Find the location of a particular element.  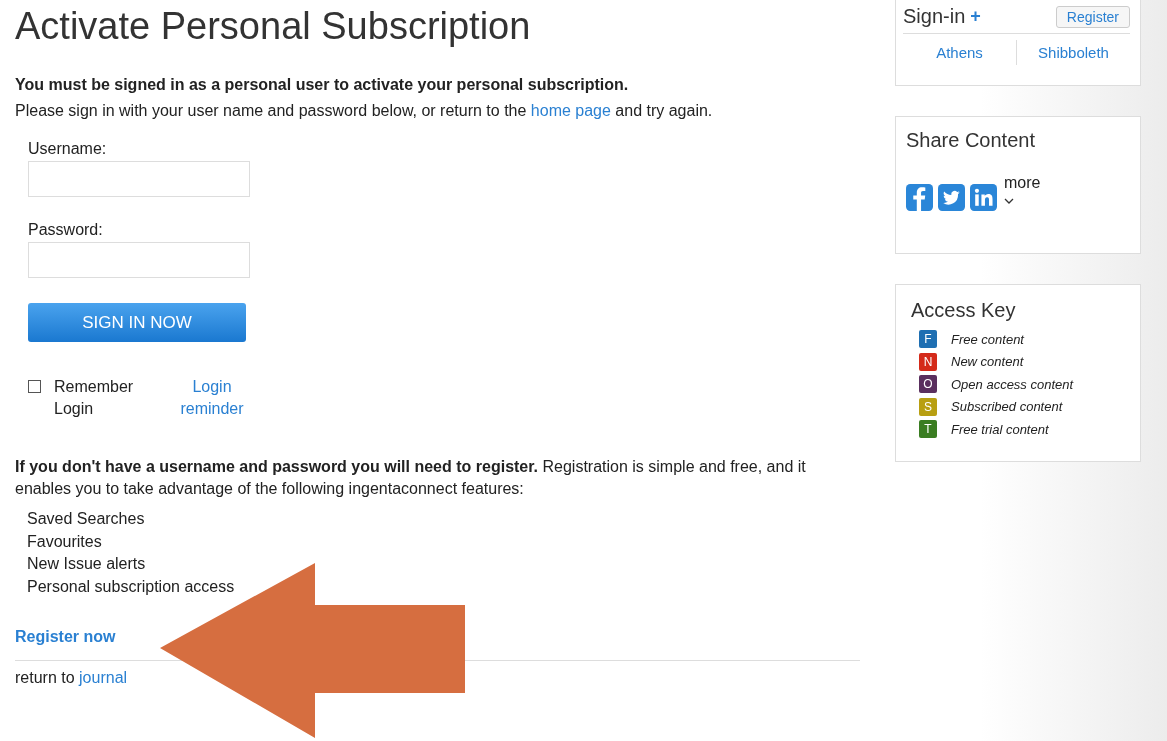

home-page-link: home page is located at coordinates (570, 110).